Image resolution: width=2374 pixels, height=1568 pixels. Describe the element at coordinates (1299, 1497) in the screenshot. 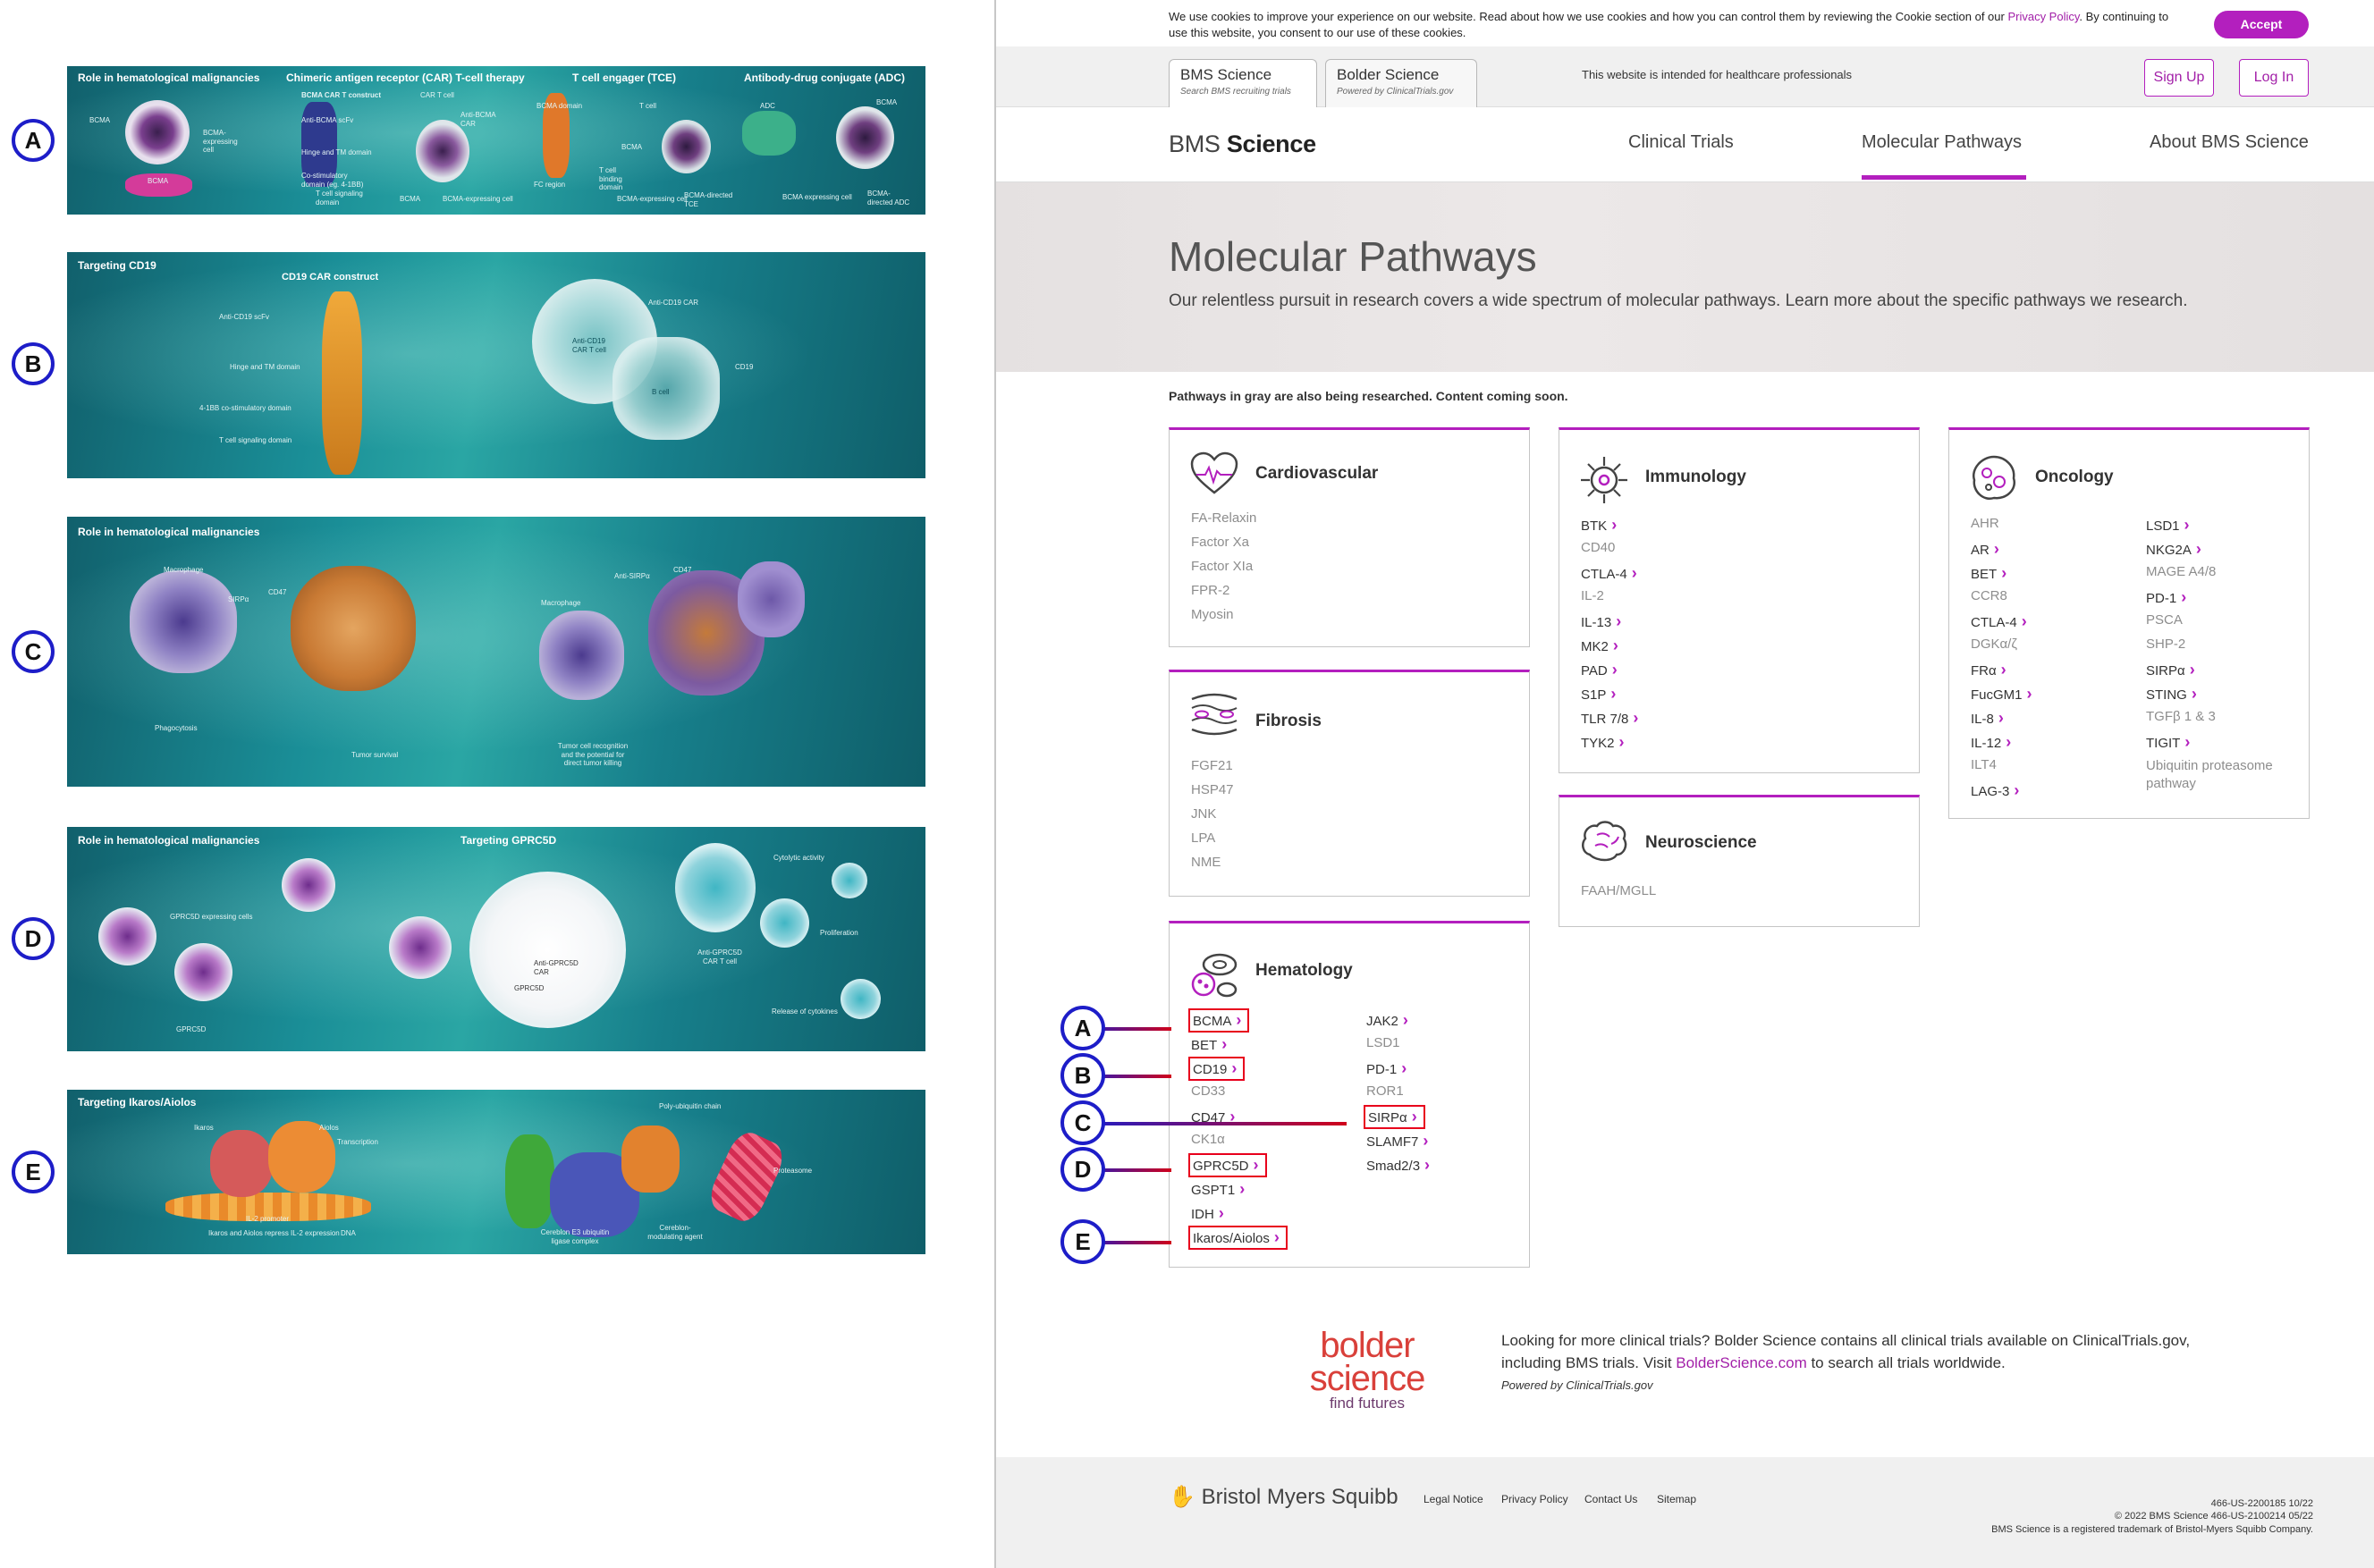

I see `bms-logo-text: Bristol Myers Squibb` at that location.